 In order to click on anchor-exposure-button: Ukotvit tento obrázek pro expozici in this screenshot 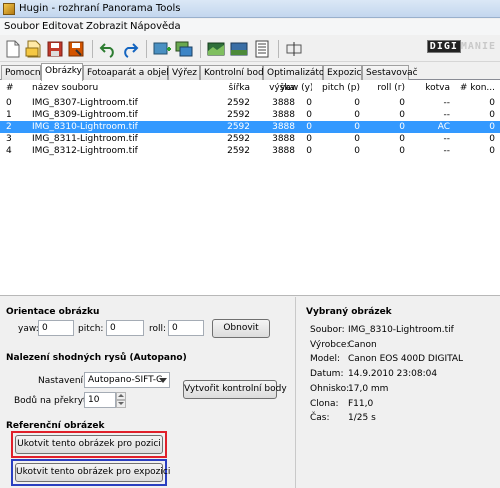, I will do `click(92, 472)`.